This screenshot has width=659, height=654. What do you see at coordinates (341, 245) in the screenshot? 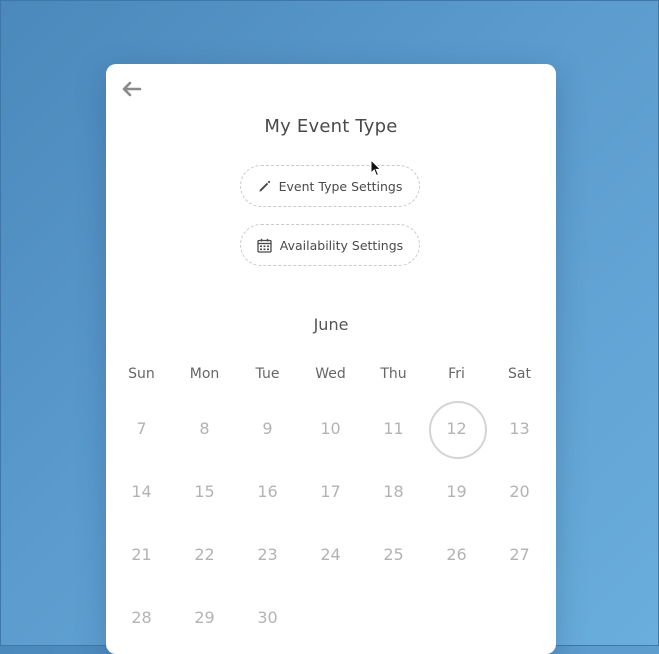
I see `availability-settings-label: Availability Settings` at bounding box center [341, 245].